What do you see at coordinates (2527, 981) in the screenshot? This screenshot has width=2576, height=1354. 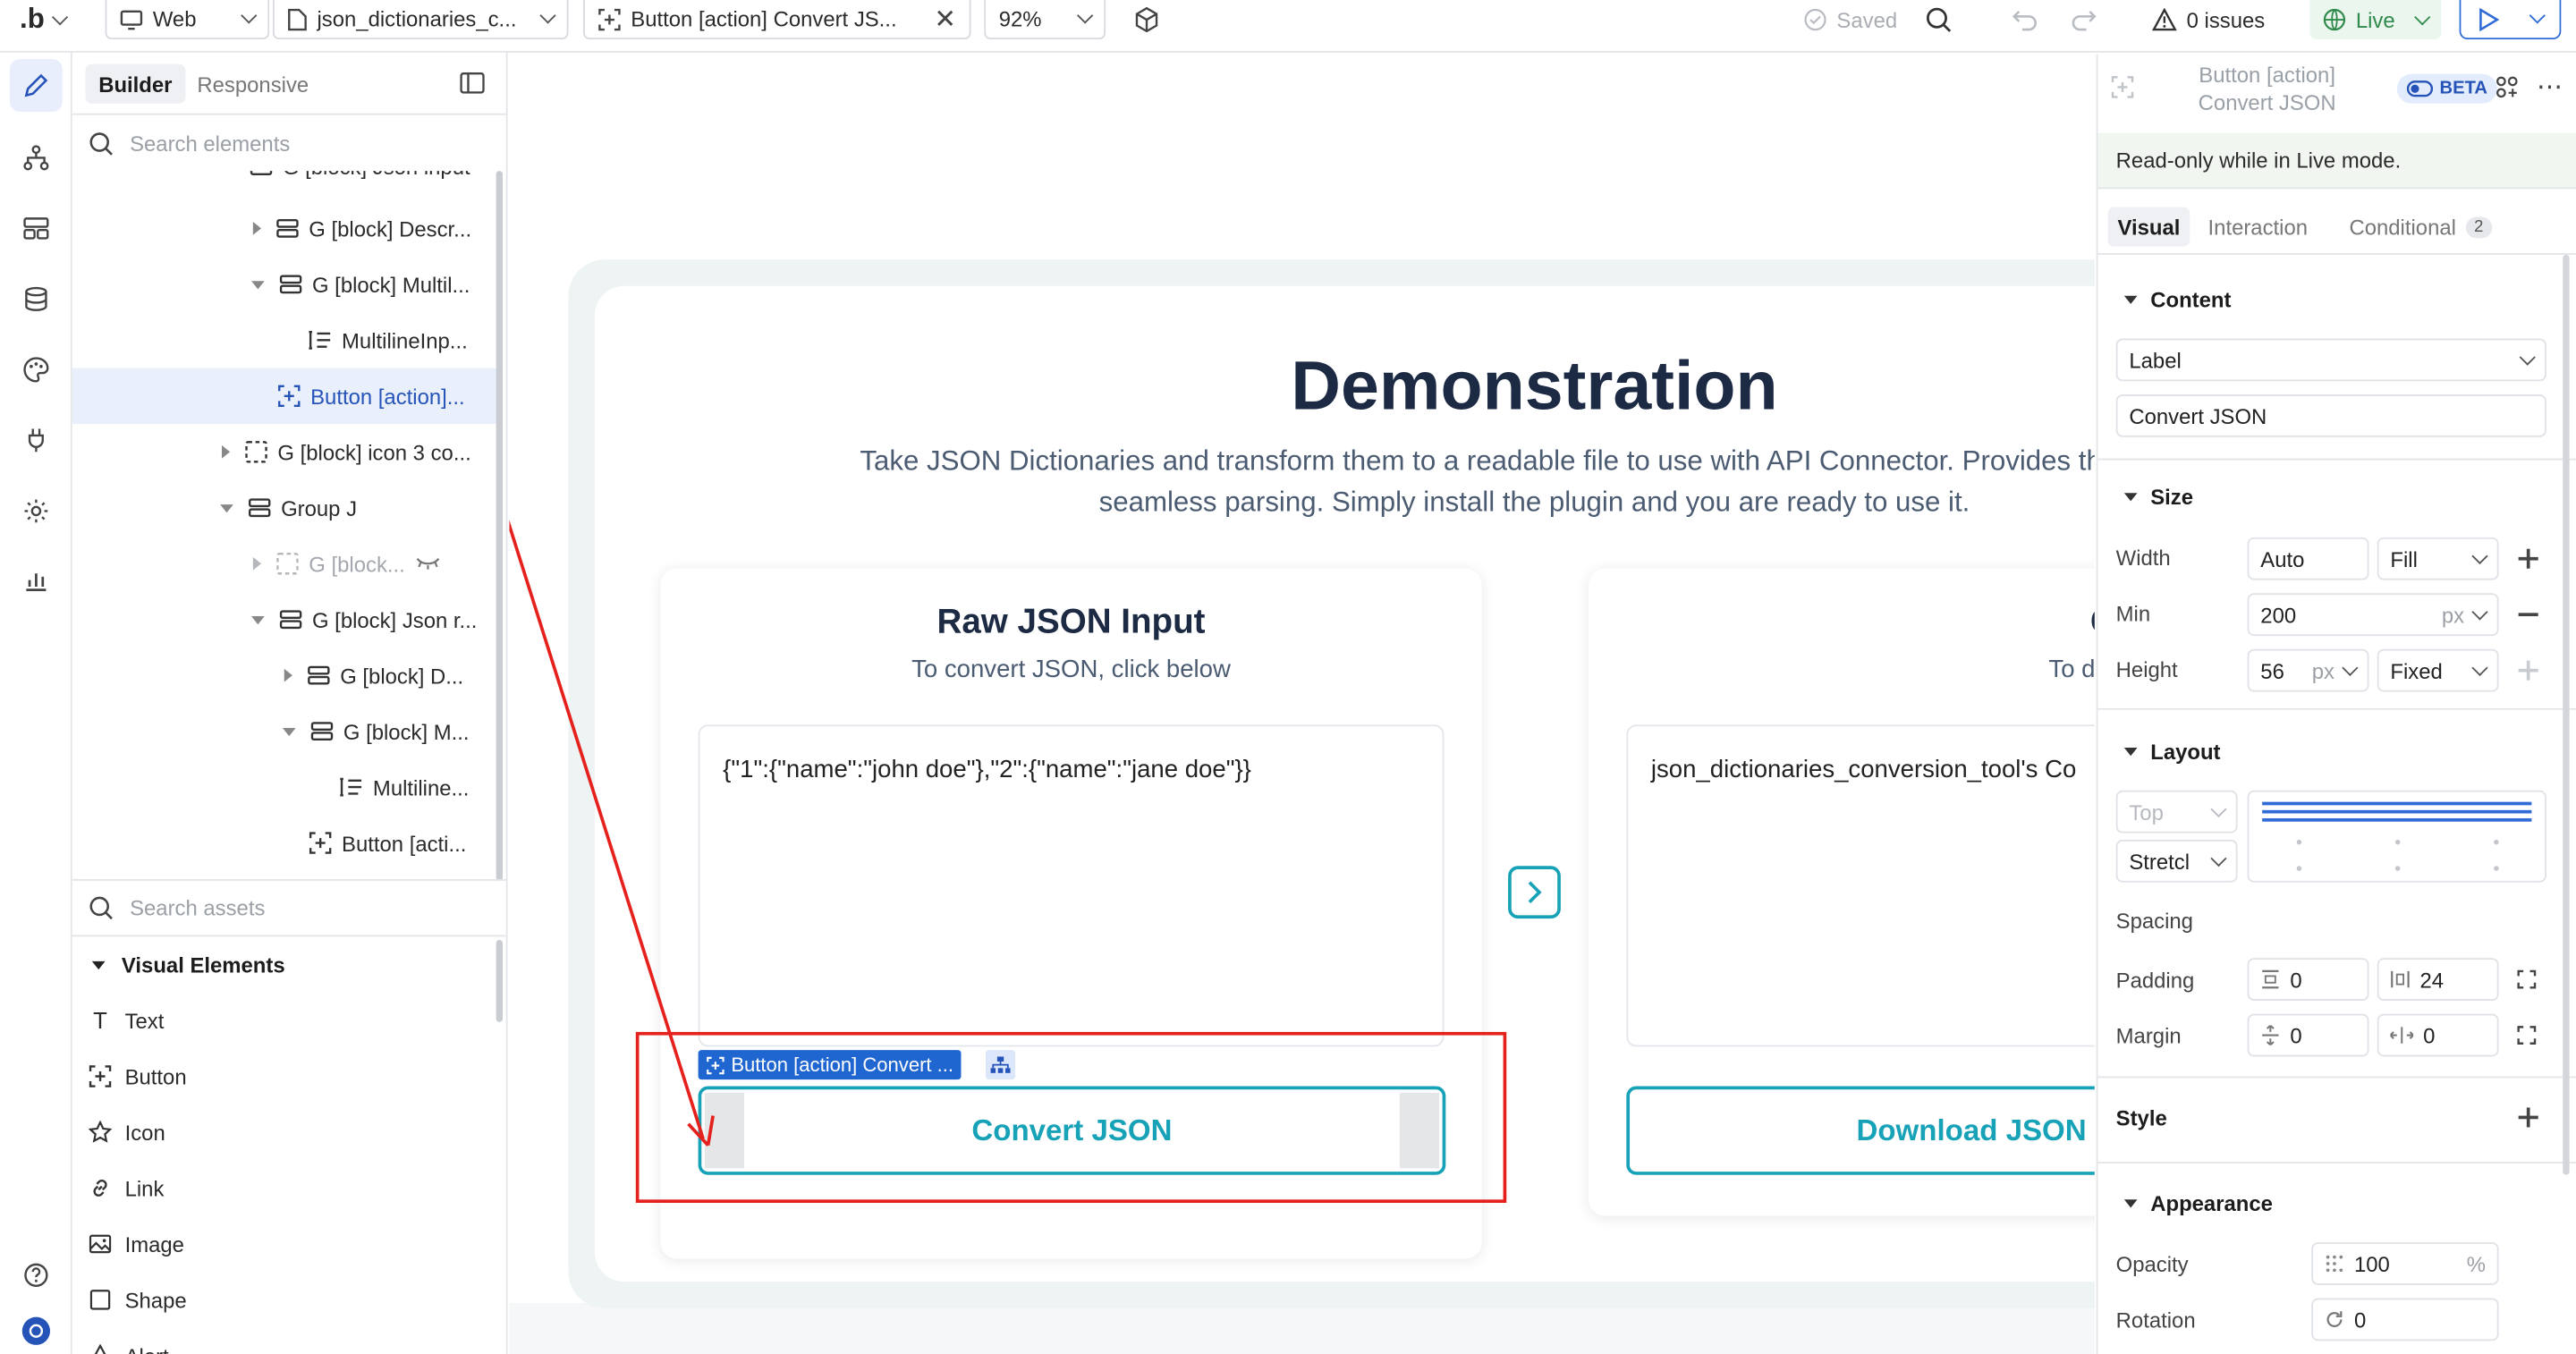 I see `expand-padding-icon` at bounding box center [2527, 981].